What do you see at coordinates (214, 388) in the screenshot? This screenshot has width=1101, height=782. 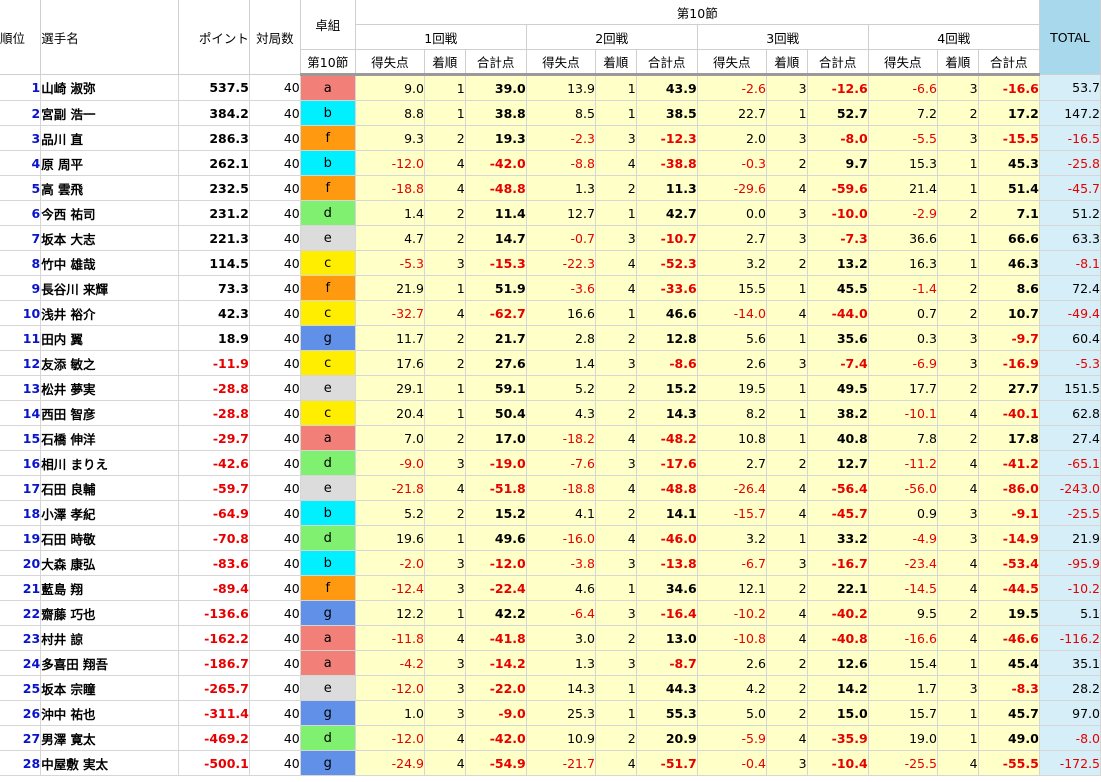 I see `points-cell: -28.8` at bounding box center [214, 388].